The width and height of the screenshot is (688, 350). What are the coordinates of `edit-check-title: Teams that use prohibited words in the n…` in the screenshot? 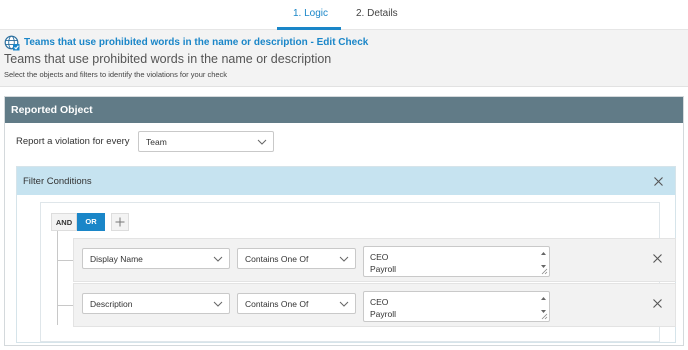 It's located at (196, 42).